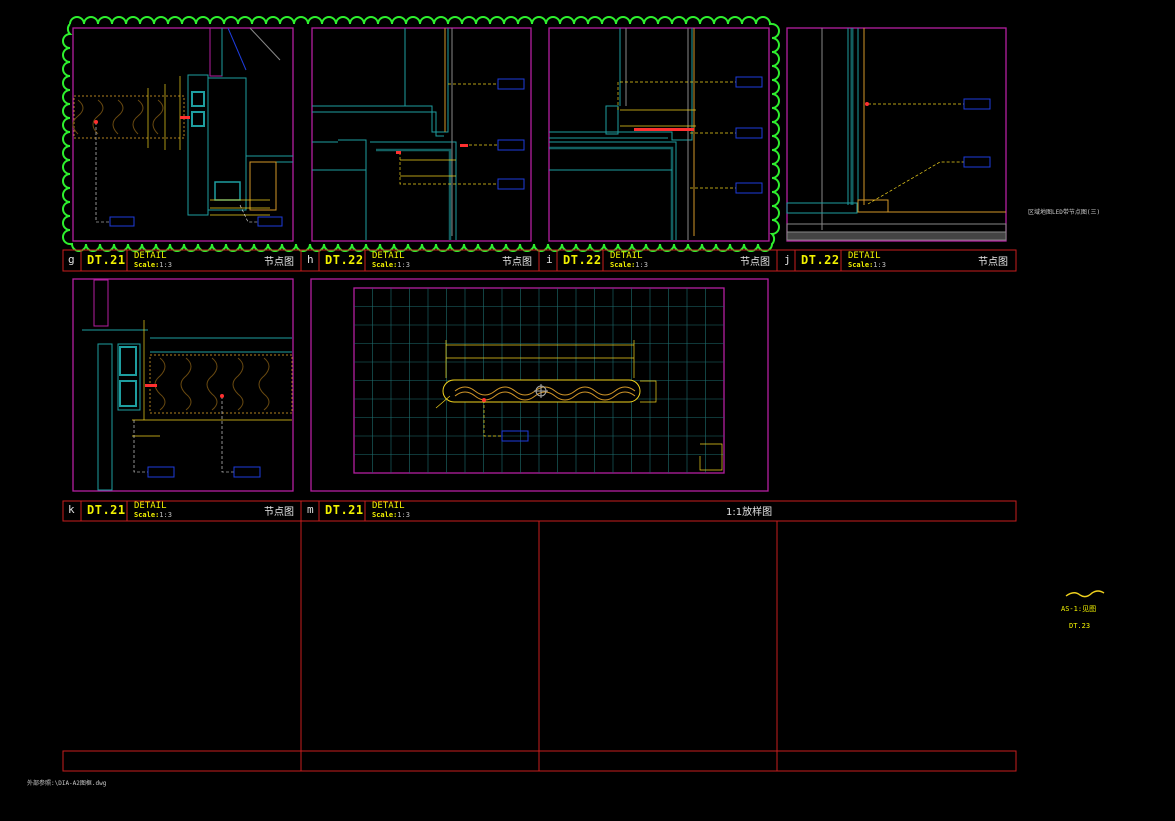  I want to click on signature-mark, so click(1085, 594).